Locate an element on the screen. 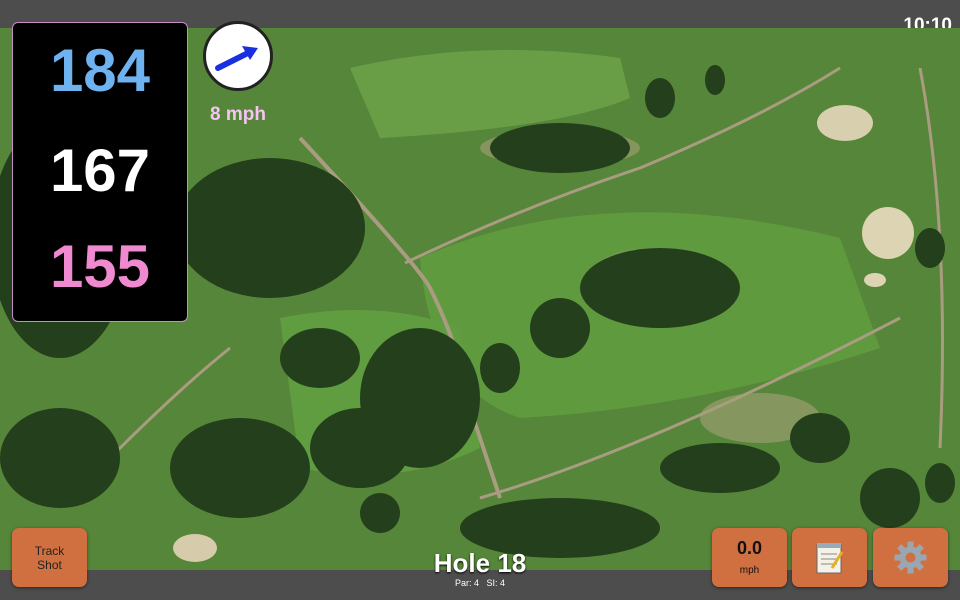  wind-direction-indicator is located at coordinates (238, 56).